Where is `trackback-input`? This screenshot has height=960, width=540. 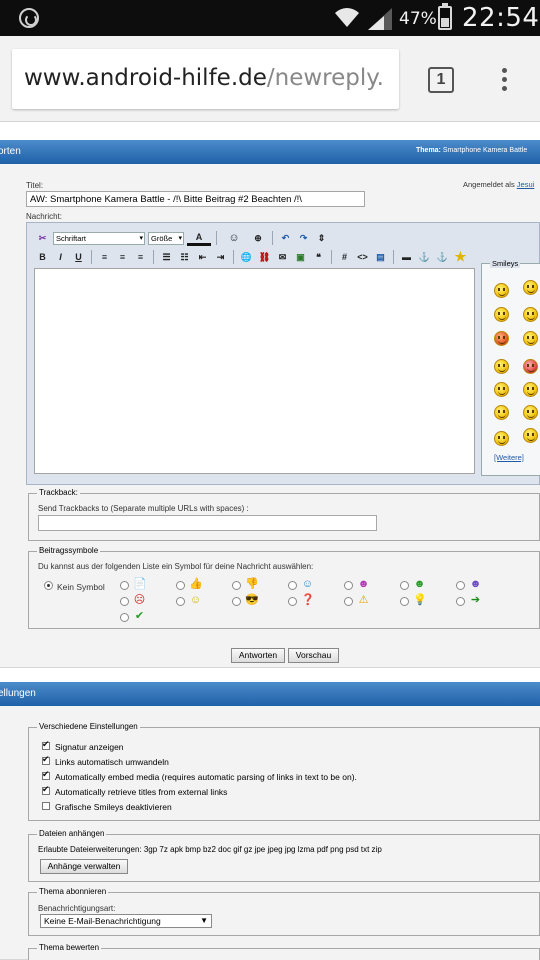 trackback-input is located at coordinates (207, 523).